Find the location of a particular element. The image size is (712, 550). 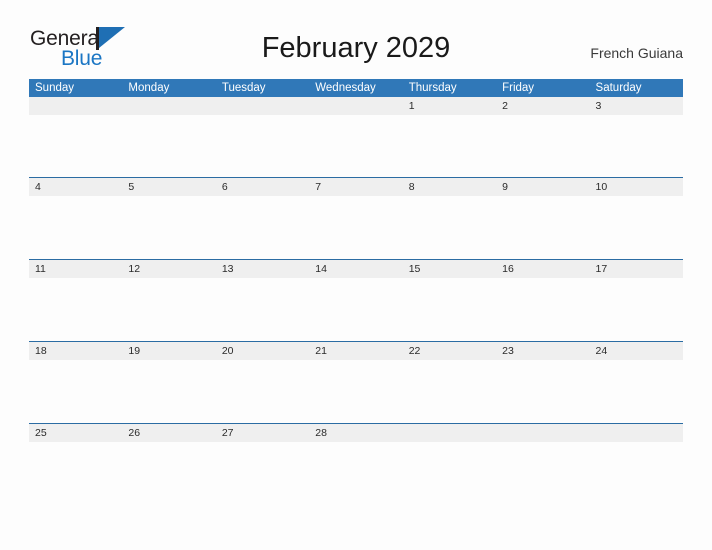

week-row: 18 19 20 21 22 23 24 is located at coordinates (356, 382).